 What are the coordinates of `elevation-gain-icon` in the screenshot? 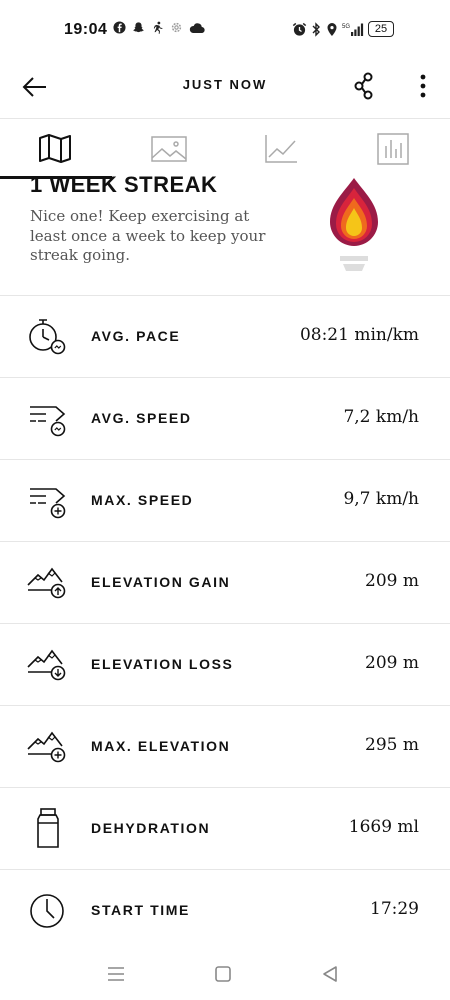 It's located at (46, 583).